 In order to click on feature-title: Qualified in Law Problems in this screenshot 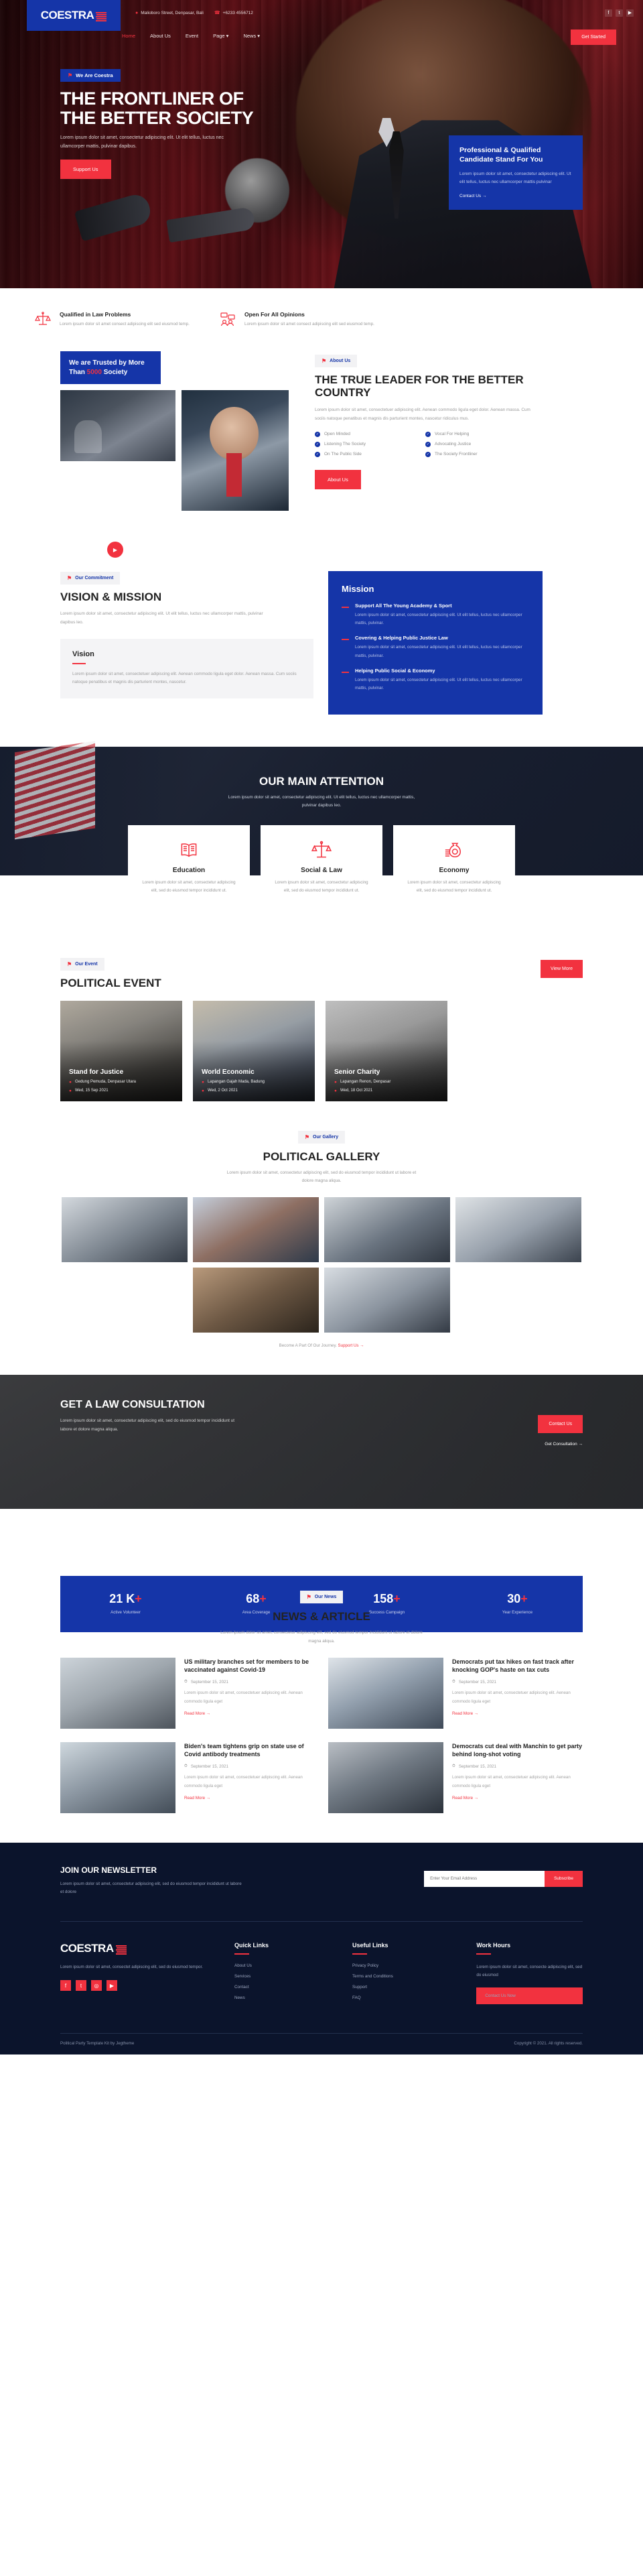, I will do `click(95, 314)`.